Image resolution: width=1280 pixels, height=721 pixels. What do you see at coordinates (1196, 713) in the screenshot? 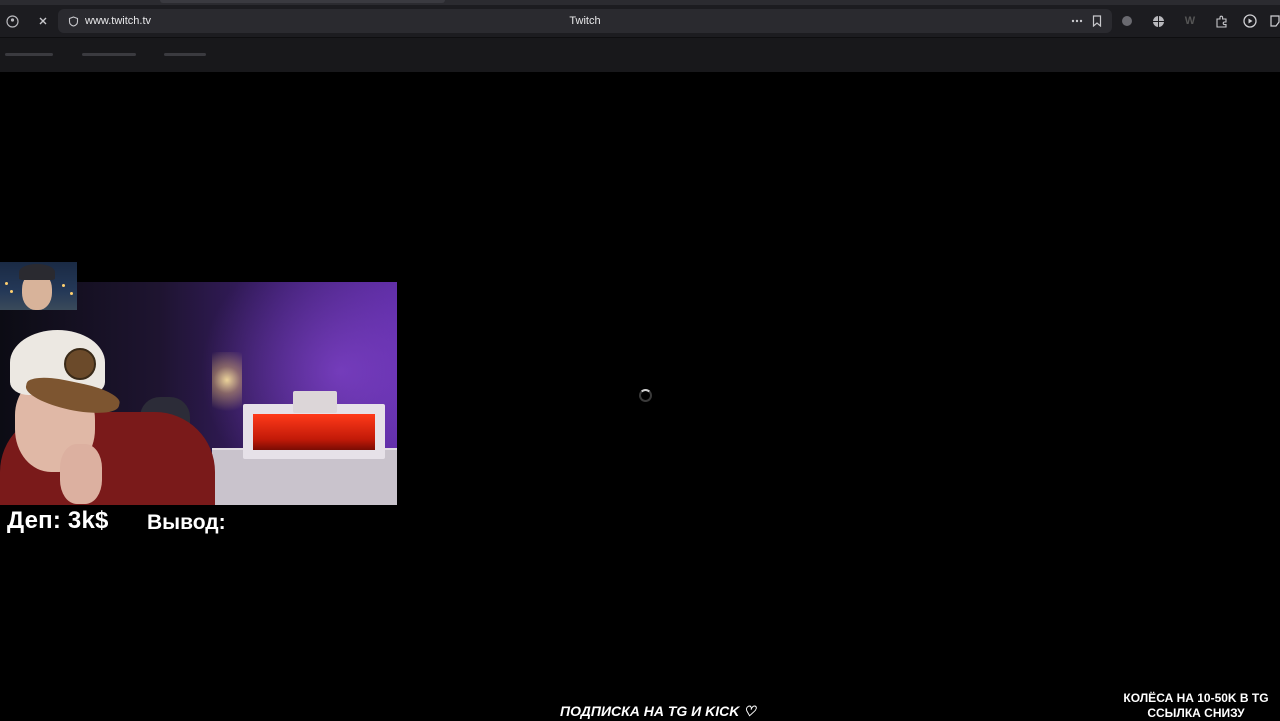
I see `wheel-promo-line2: ССЫЛКА СНИЗУ` at bounding box center [1196, 713].